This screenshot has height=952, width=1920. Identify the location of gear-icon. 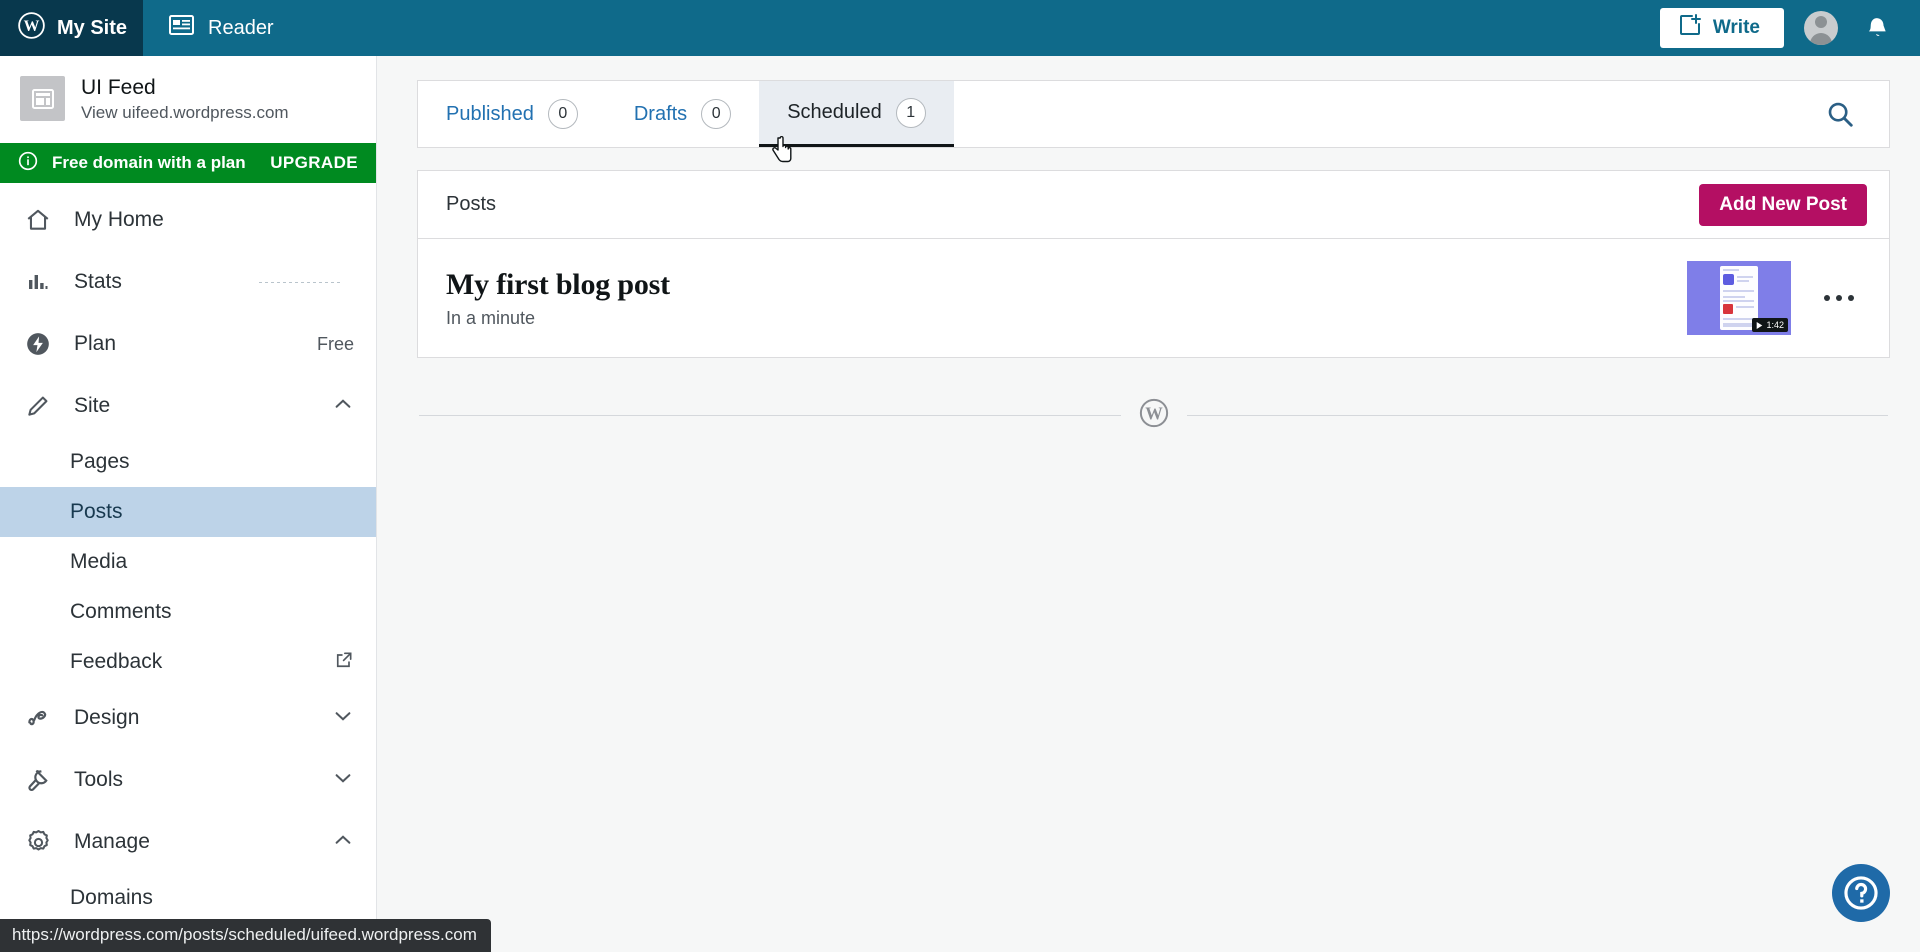
(38, 842).